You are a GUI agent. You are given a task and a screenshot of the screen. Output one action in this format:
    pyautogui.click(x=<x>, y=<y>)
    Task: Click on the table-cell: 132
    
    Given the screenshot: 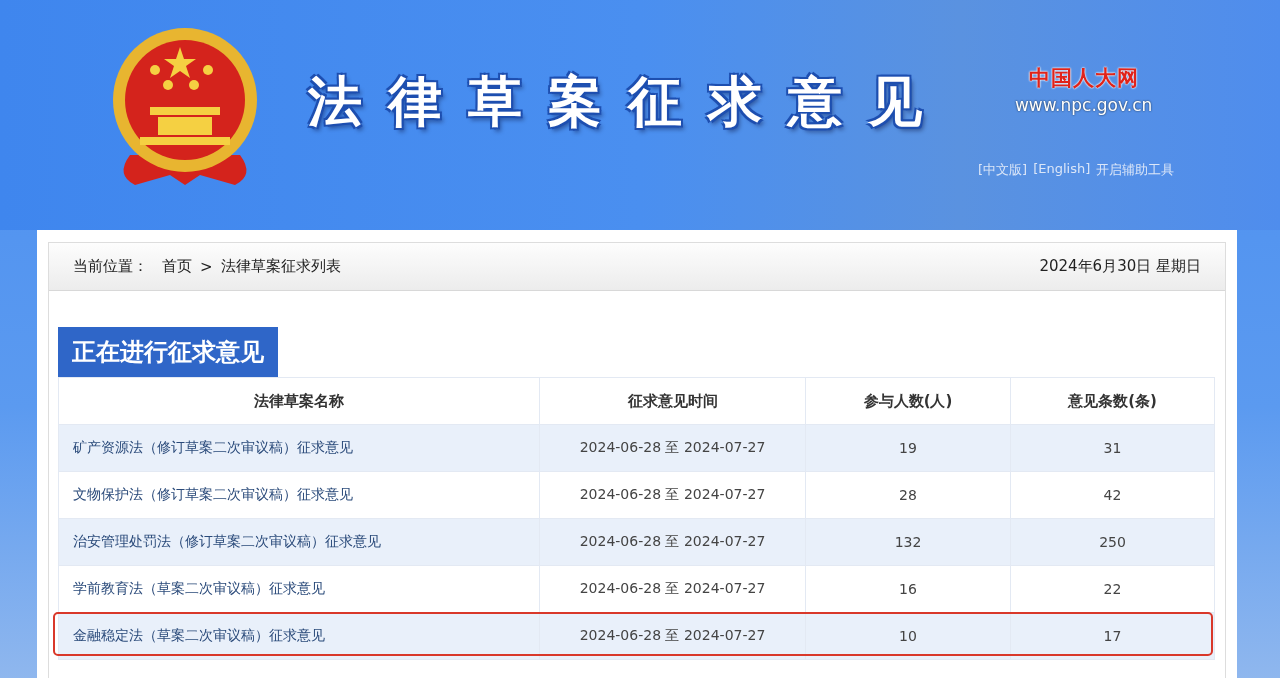 What is the action you would take?
    pyautogui.click(x=908, y=542)
    